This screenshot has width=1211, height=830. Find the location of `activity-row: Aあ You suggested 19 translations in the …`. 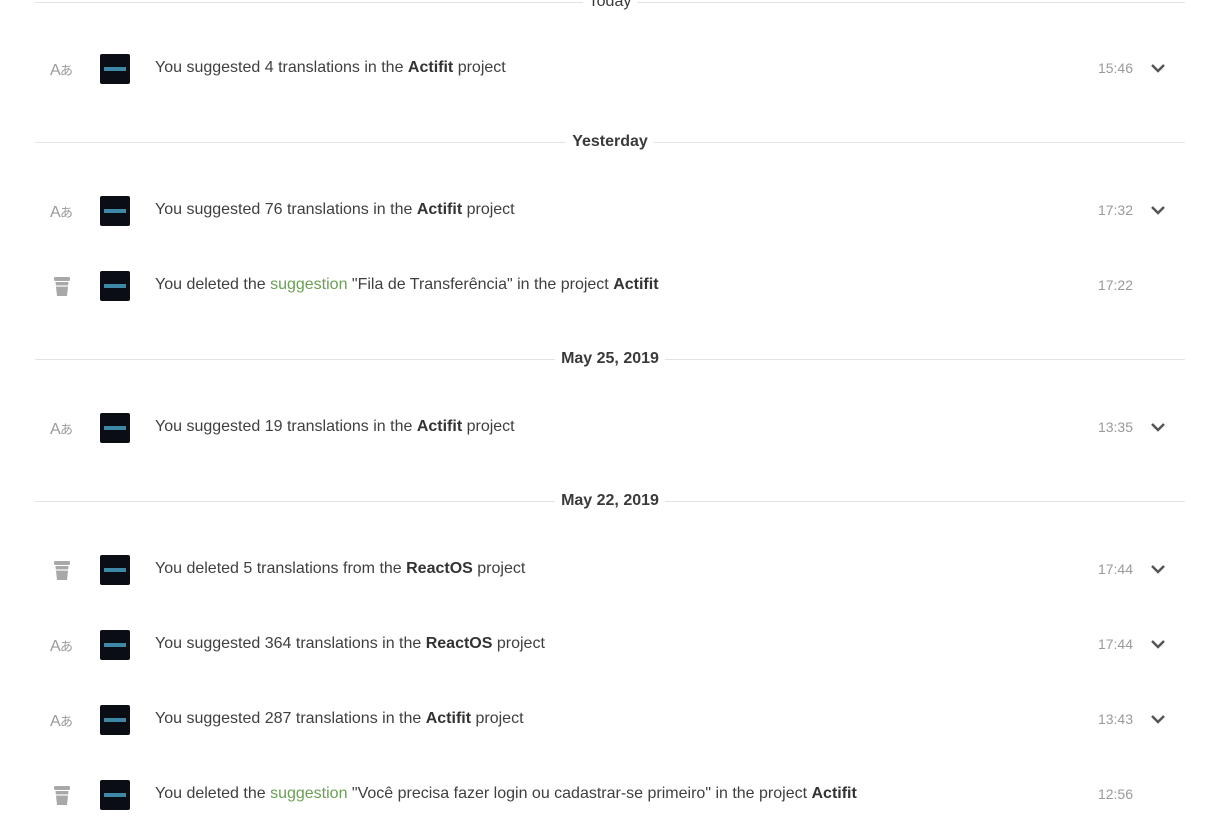

activity-row: Aあ You suggested 19 translations in the … is located at coordinates (610, 428).